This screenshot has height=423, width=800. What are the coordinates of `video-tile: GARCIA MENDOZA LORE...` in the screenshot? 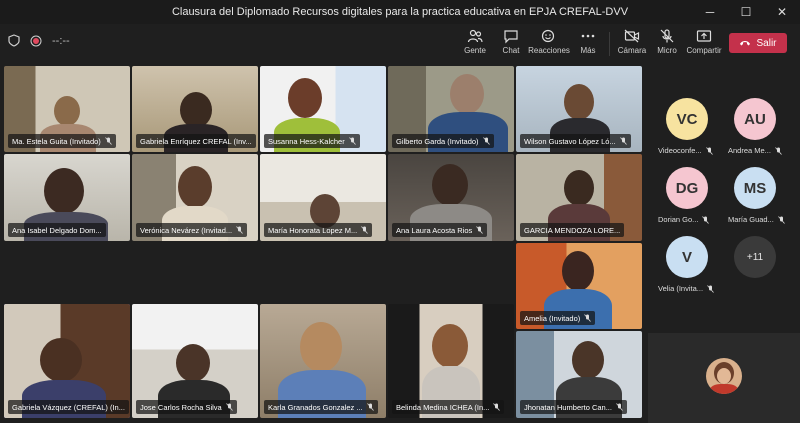 It's located at (579, 197).